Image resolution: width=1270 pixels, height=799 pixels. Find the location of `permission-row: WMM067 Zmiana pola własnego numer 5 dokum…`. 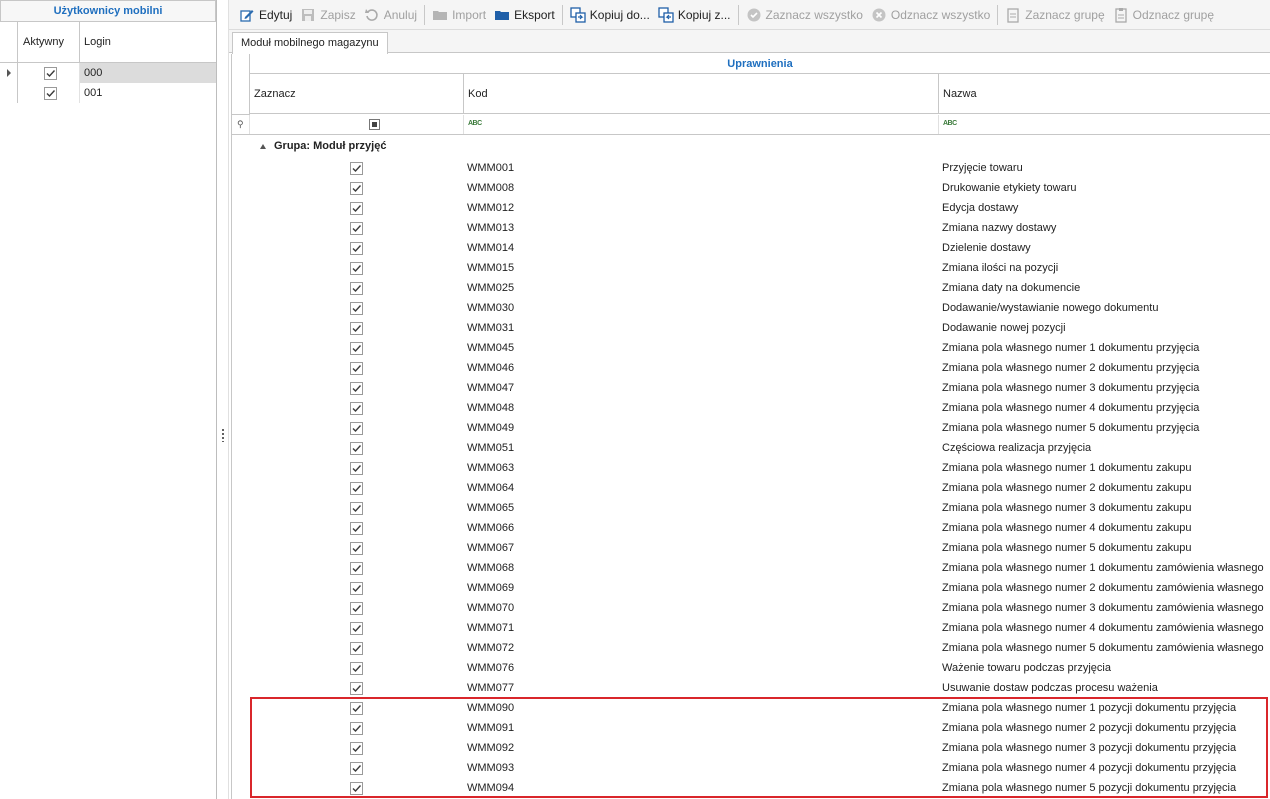

permission-row: WMM067 Zmiana pola własnego numer 5 dokum… is located at coordinates (760, 548).